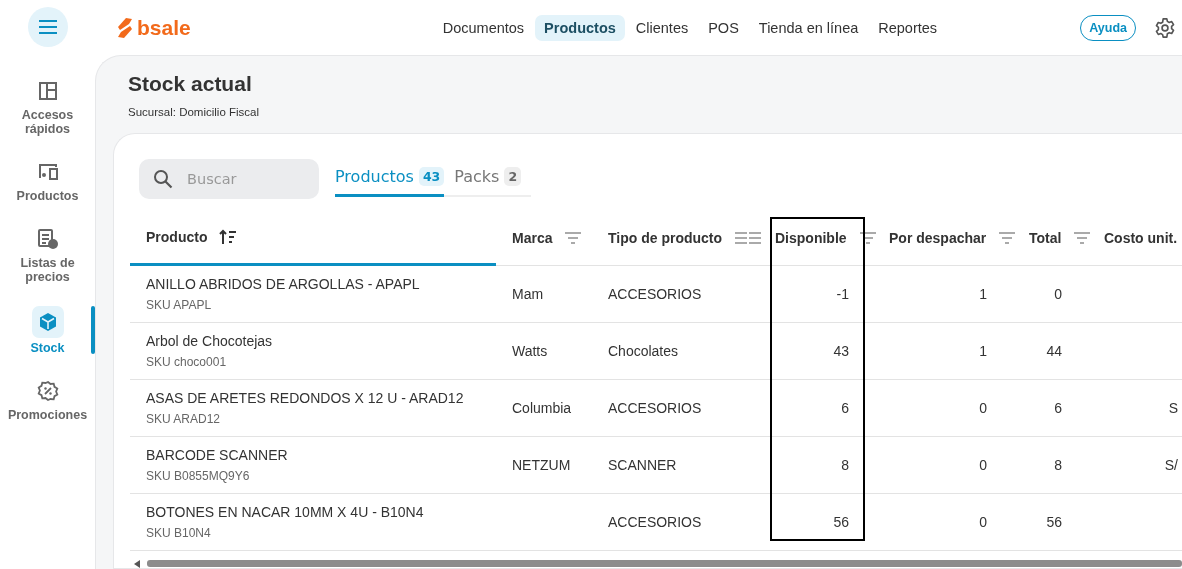 The width and height of the screenshot is (1182, 569). What do you see at coordinates (1173, 408) in the screenshot?
I see `table-cell: S` at bounding box center [1173, 408].